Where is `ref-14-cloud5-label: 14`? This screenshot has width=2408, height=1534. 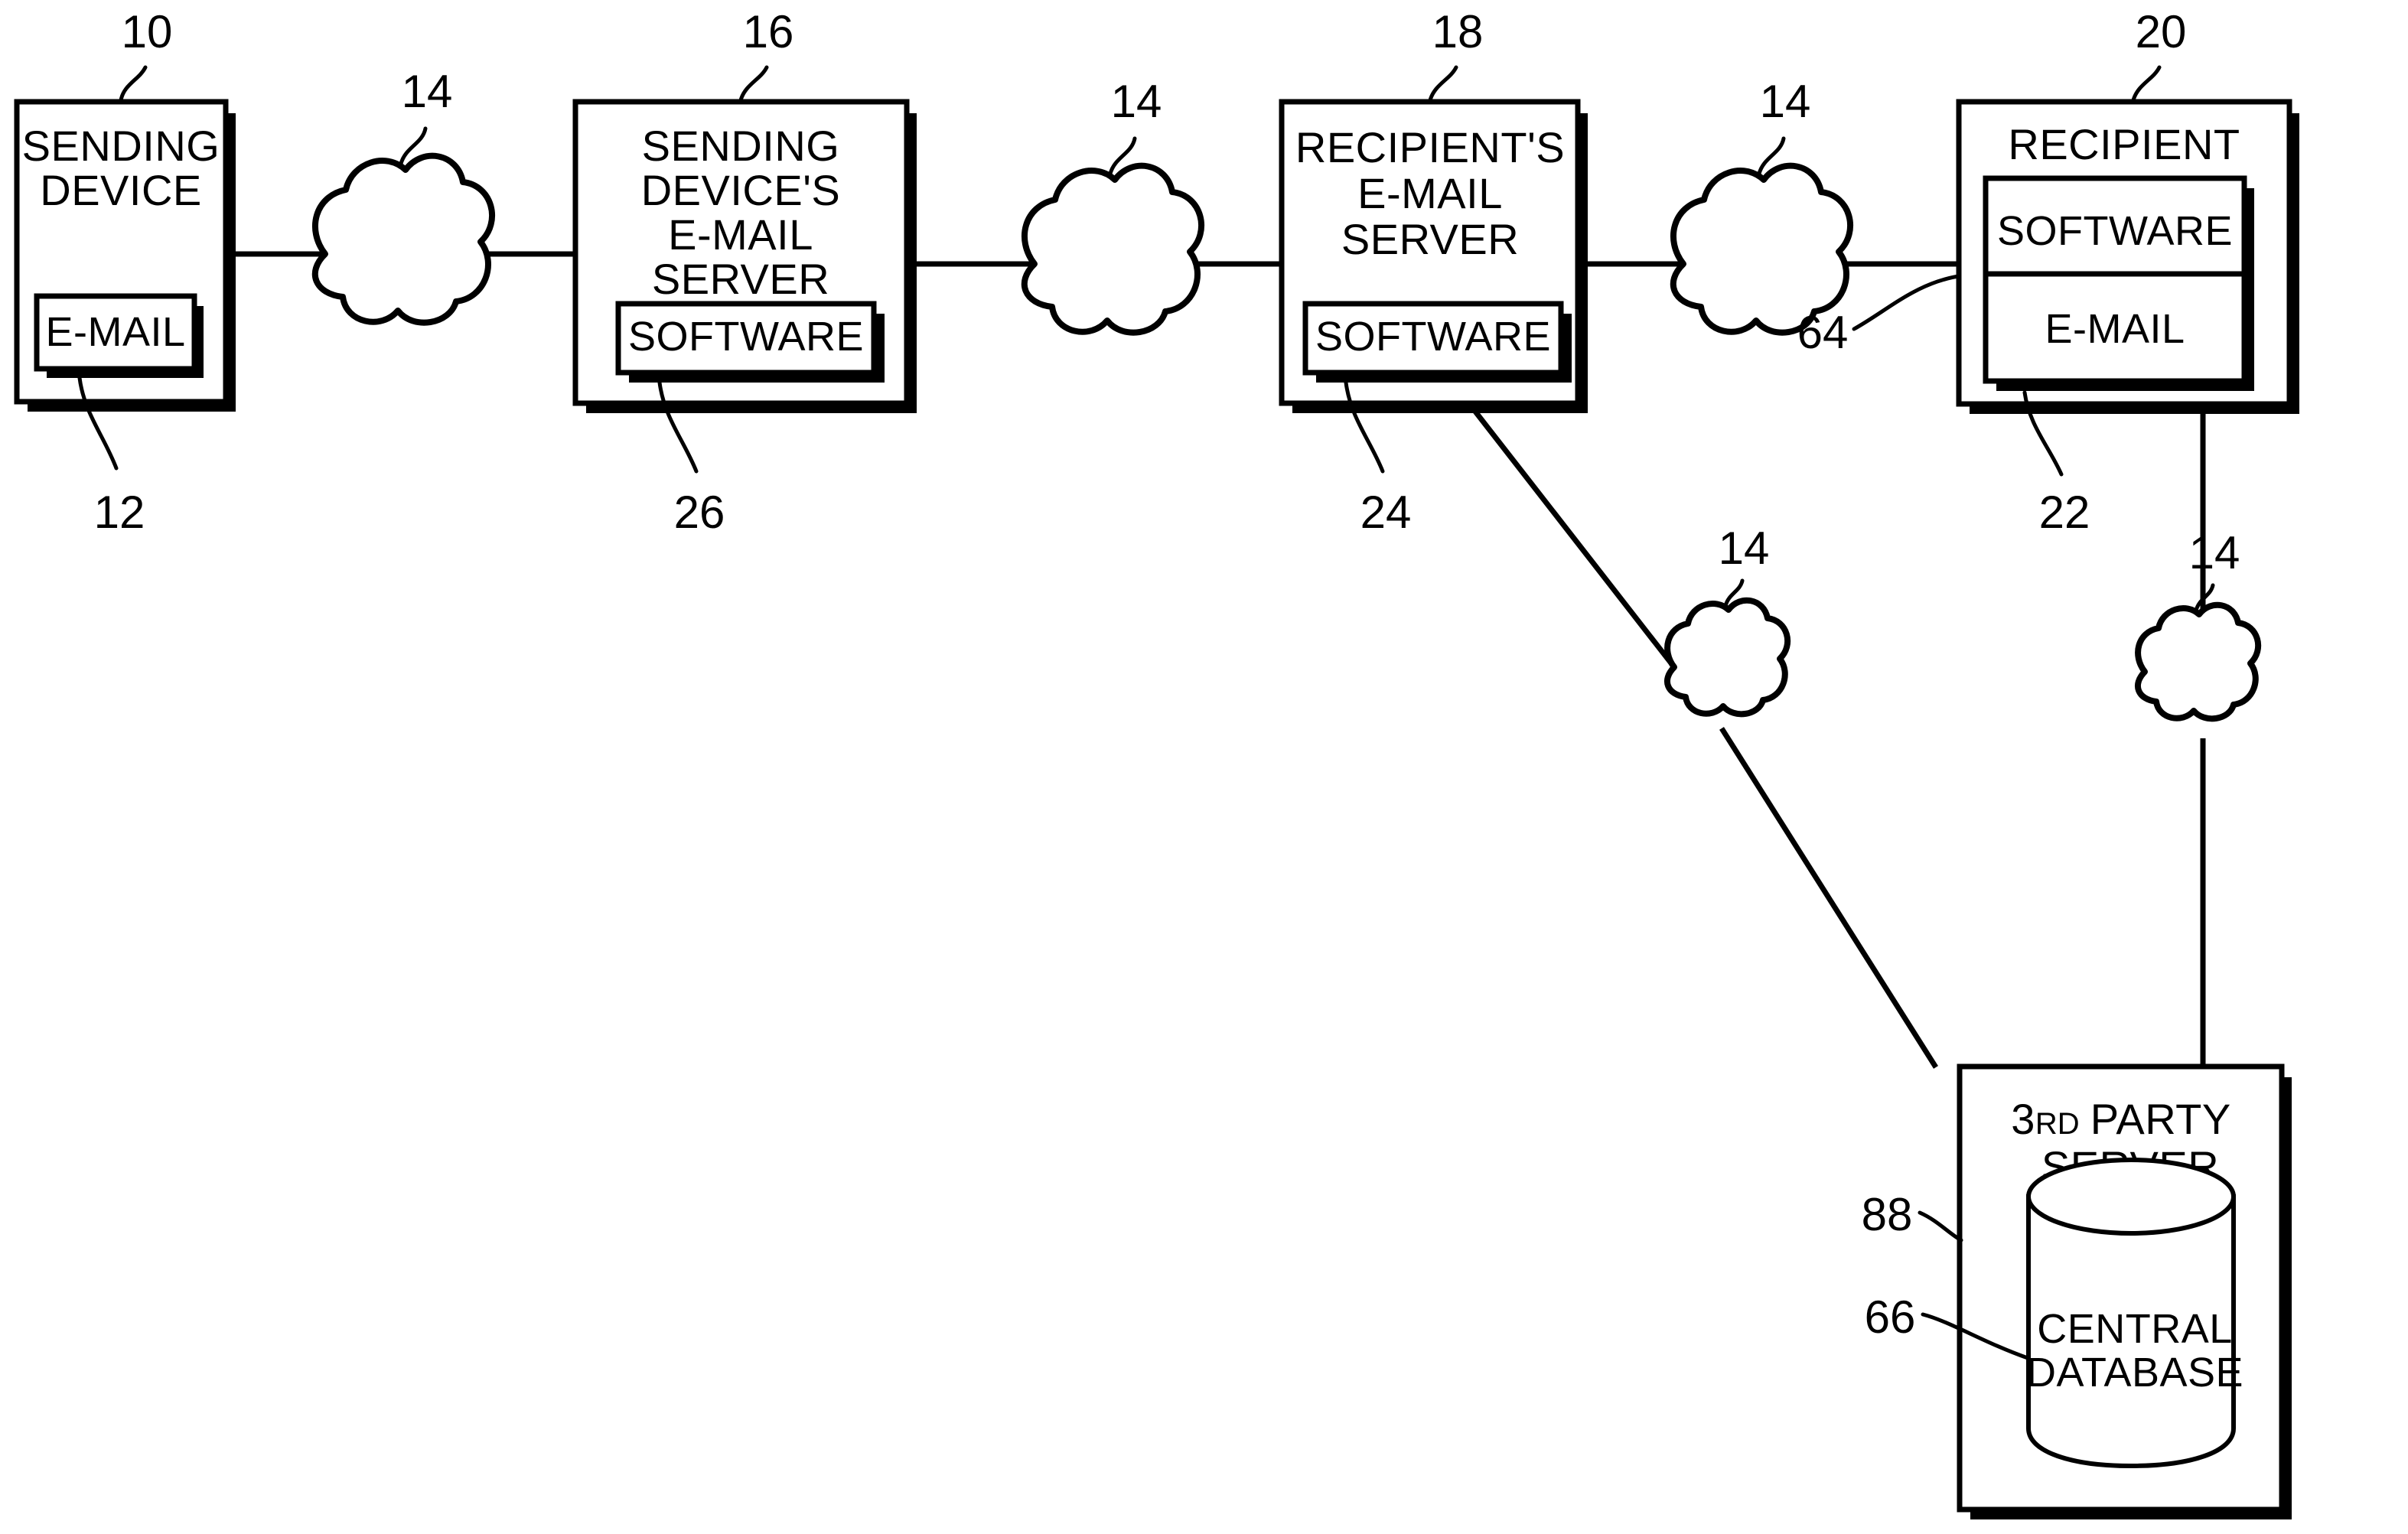
ref-14-cloud5-label: 14 is located at coordinates (2214, 552).